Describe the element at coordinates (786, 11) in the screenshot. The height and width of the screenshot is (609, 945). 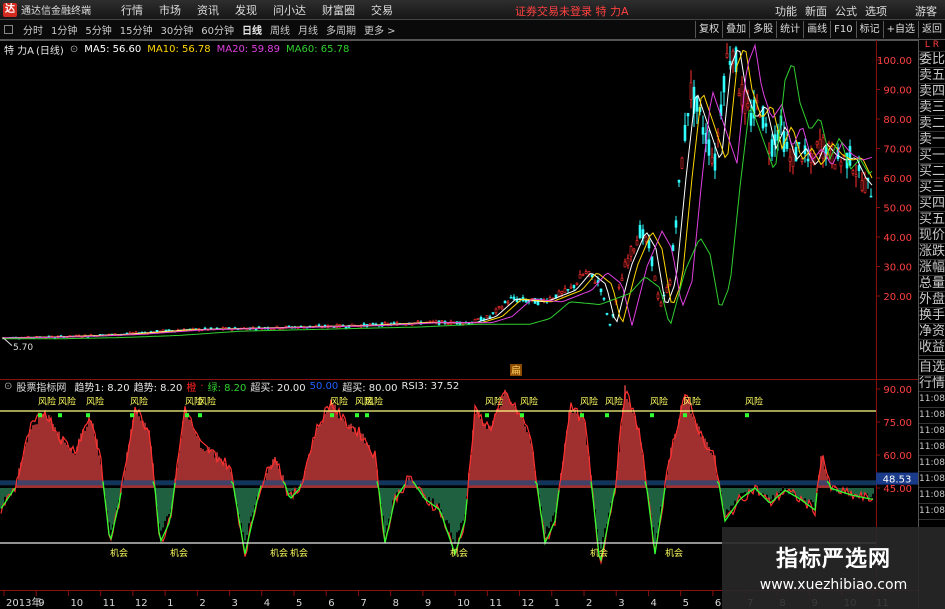
I see `menu-item-function: 功能` at that location.